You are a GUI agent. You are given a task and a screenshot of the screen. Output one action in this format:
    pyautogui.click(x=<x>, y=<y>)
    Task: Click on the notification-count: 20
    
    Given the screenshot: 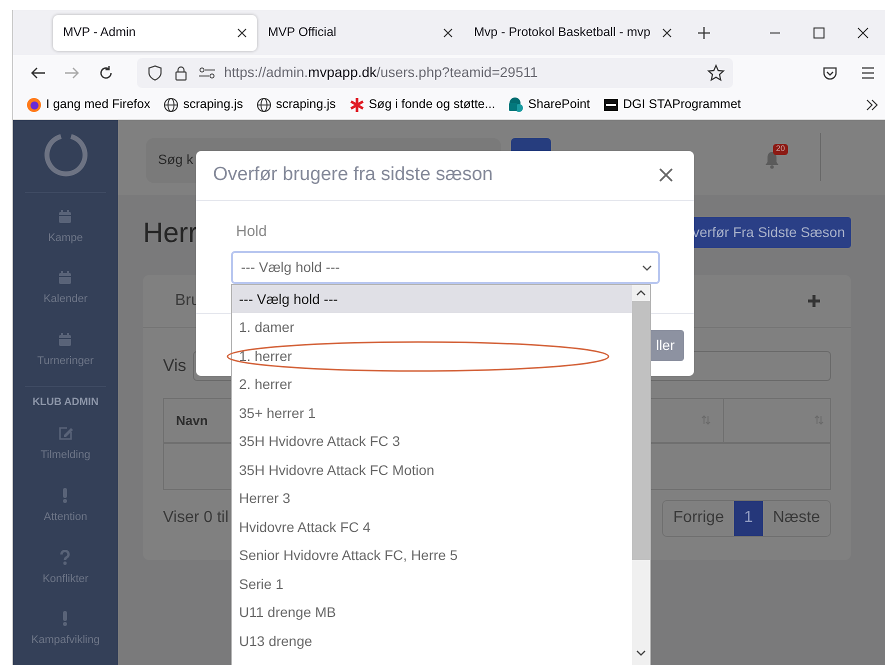 What is the action you would take?
    pyautogui.click(x=780, y=149)
    